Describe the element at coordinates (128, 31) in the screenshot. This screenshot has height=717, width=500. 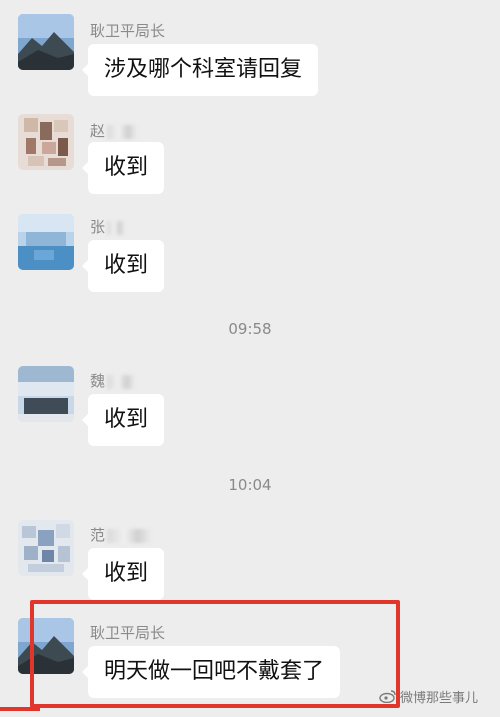
I see `sender-name: 耿卫平局长` at that location.